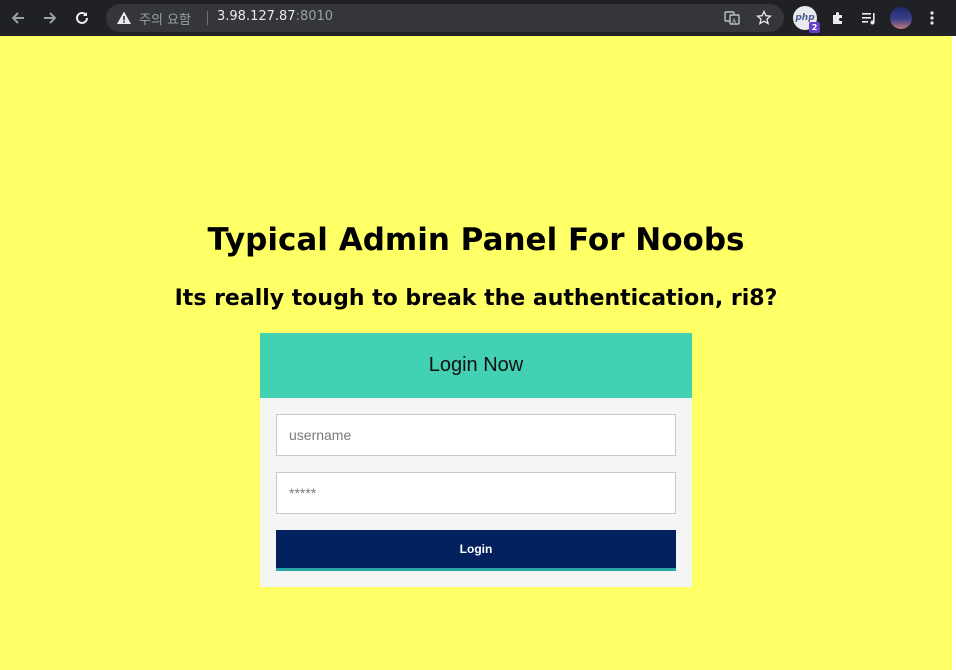 Image resolution: width=956 pixels, height=670 pixels. I want to click on php-badge-count: 2, so click(814, 27).